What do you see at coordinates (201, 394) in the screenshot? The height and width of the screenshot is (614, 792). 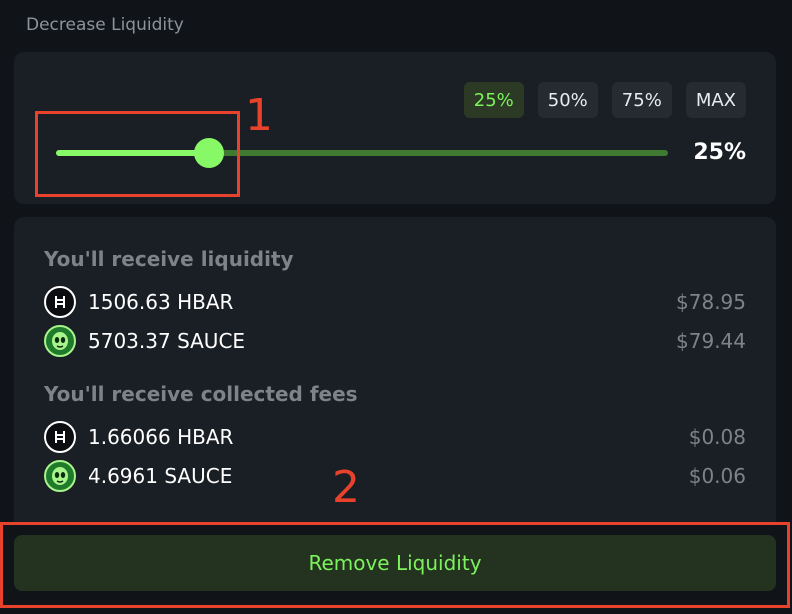 I see `receive-fees-heading: You'll receive collected fees` at bounding box center [201, 394].